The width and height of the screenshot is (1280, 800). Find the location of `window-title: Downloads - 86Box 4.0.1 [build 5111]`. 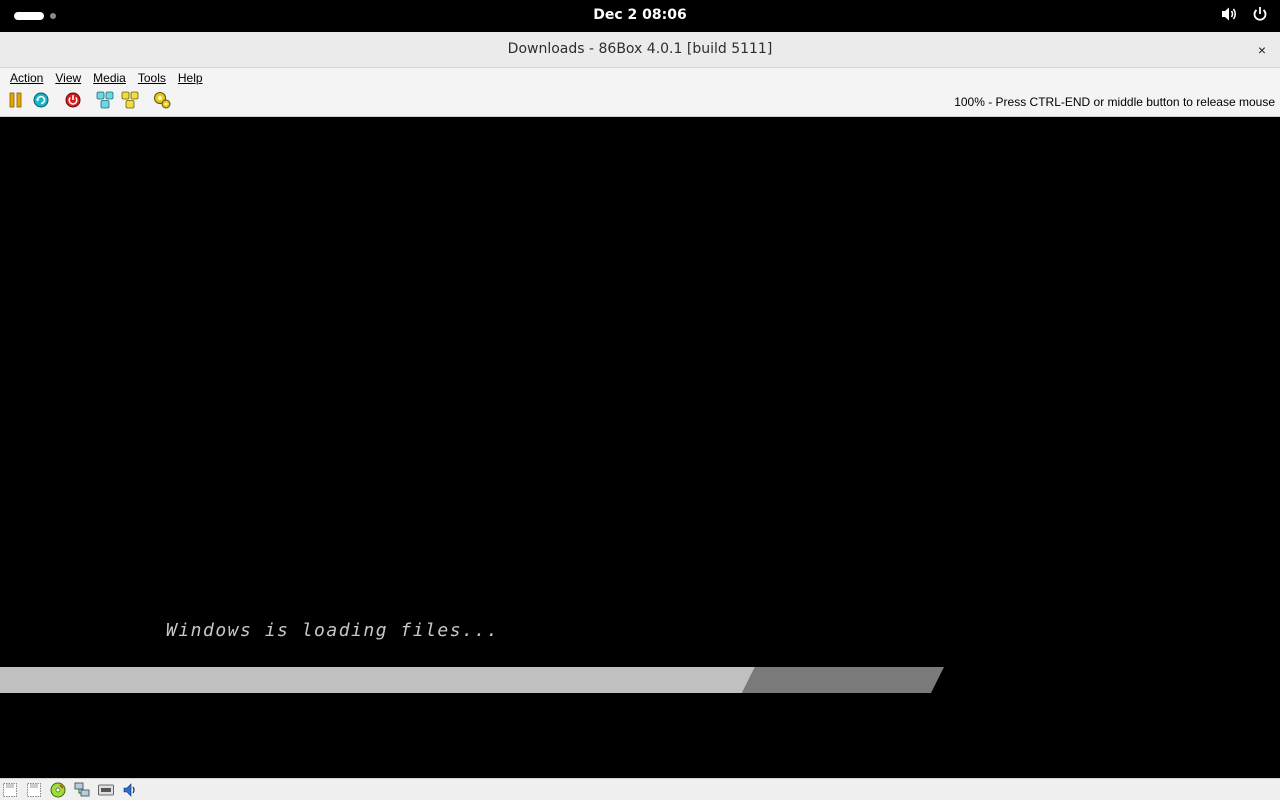

window-title: Downloads - 86Box 4.0.1 [build 5111] is located at coordinates (640, 49).